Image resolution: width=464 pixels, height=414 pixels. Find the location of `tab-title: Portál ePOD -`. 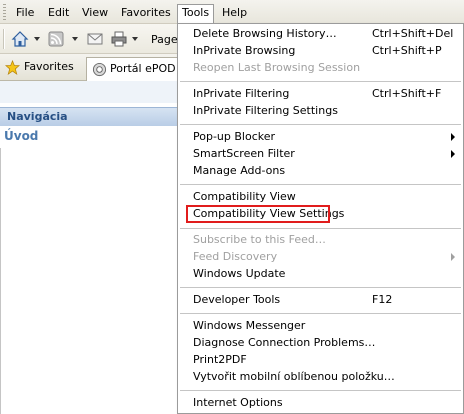

tab-title: Portál ePOD - is located at coordinates (147, 68).